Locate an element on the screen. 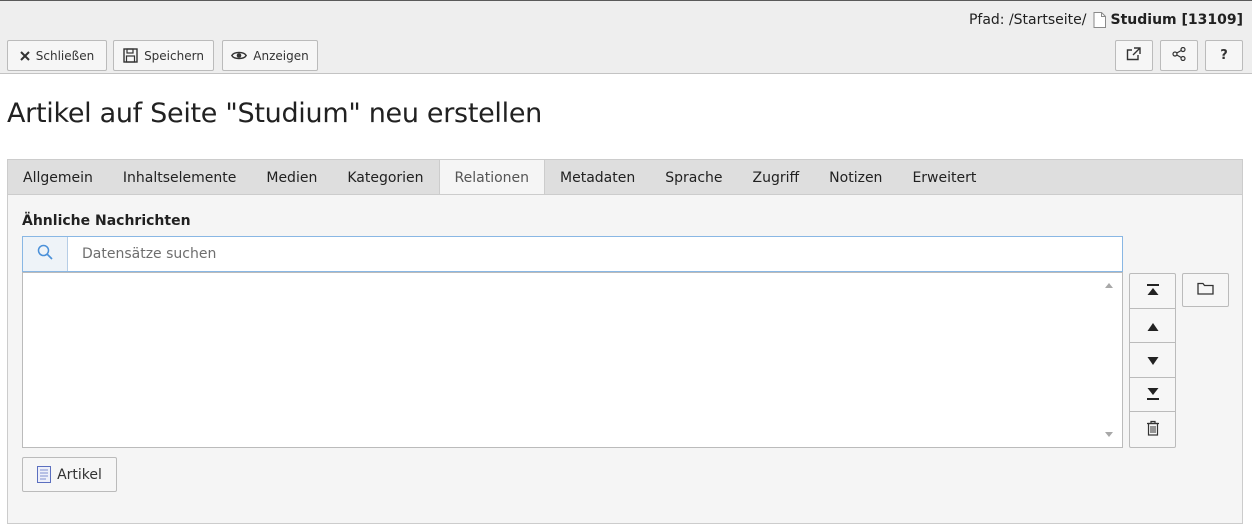  folder-icon is located at coordinates (1205, 290).